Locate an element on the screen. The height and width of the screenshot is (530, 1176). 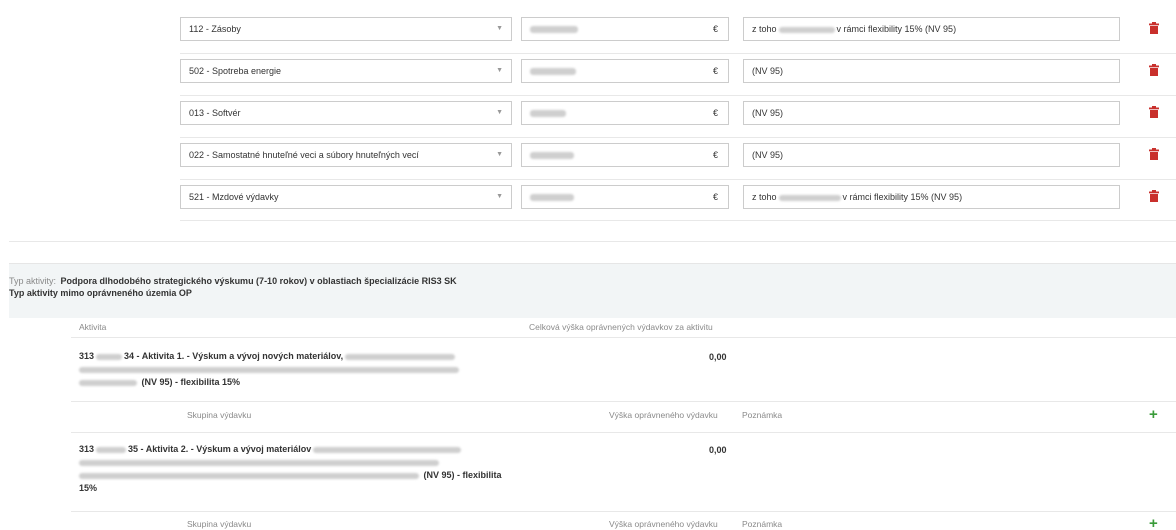
expense-category-value: 013 - Softvér is located at coordinates (215, 113).